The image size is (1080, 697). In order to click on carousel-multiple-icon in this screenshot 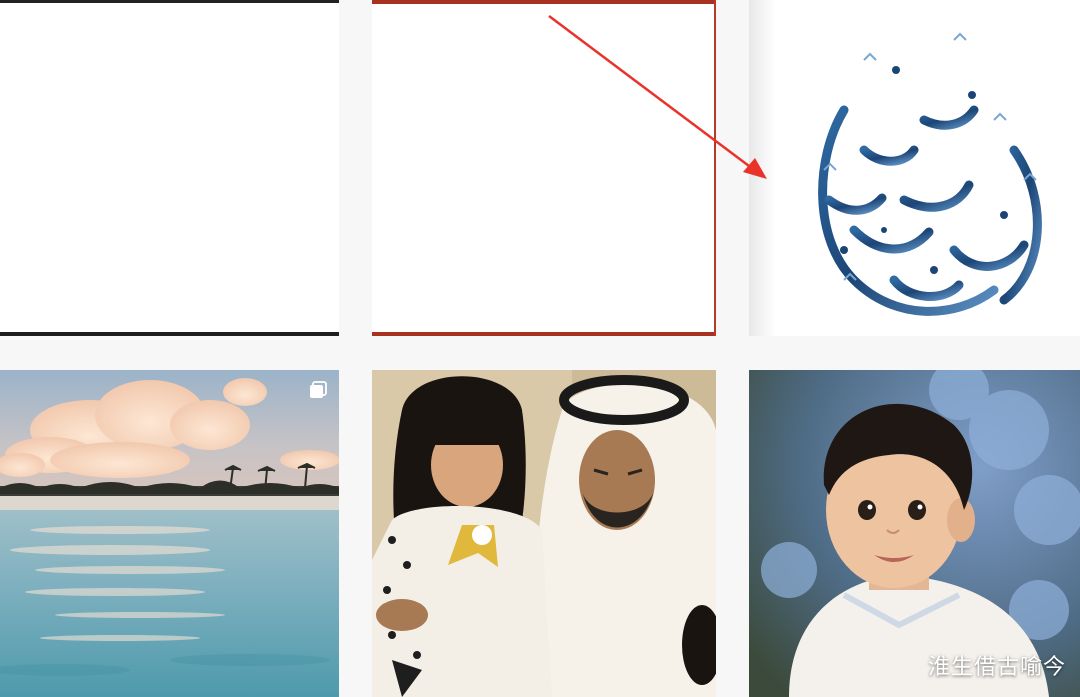, I will do `click(318, 389)`.